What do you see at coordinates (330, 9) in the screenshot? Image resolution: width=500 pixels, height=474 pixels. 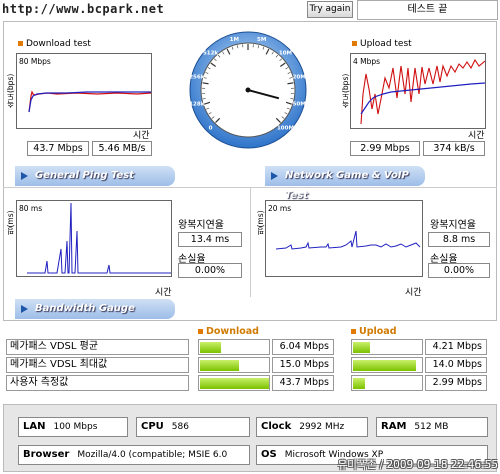 I see `try-again-button: Try again` at bounding box center [330, 9].